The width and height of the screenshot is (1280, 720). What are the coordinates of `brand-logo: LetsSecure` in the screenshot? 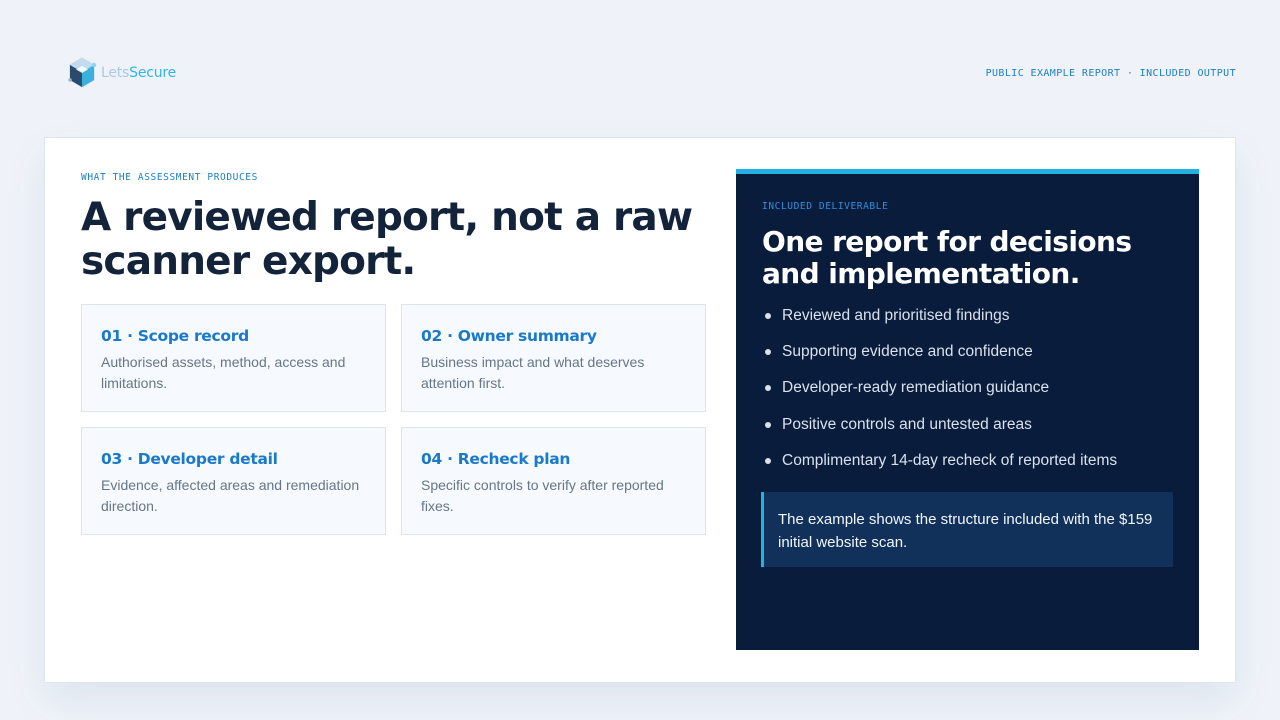 It's located at (120, 73).